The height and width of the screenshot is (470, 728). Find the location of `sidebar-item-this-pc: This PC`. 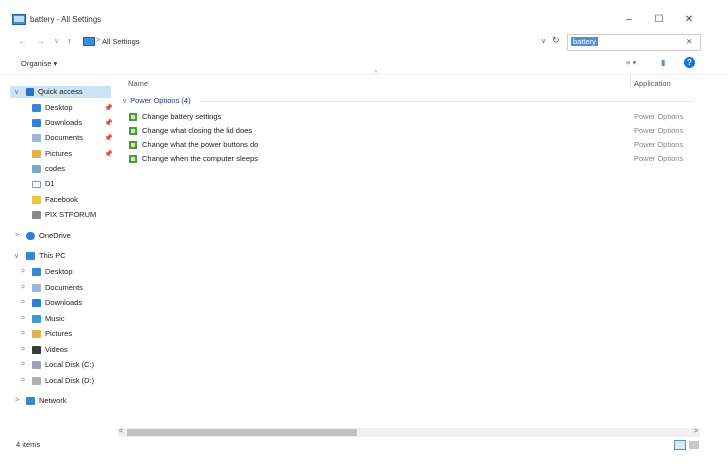

sidebar-item-this-pc: This PC is located at coordinates (46, 256).